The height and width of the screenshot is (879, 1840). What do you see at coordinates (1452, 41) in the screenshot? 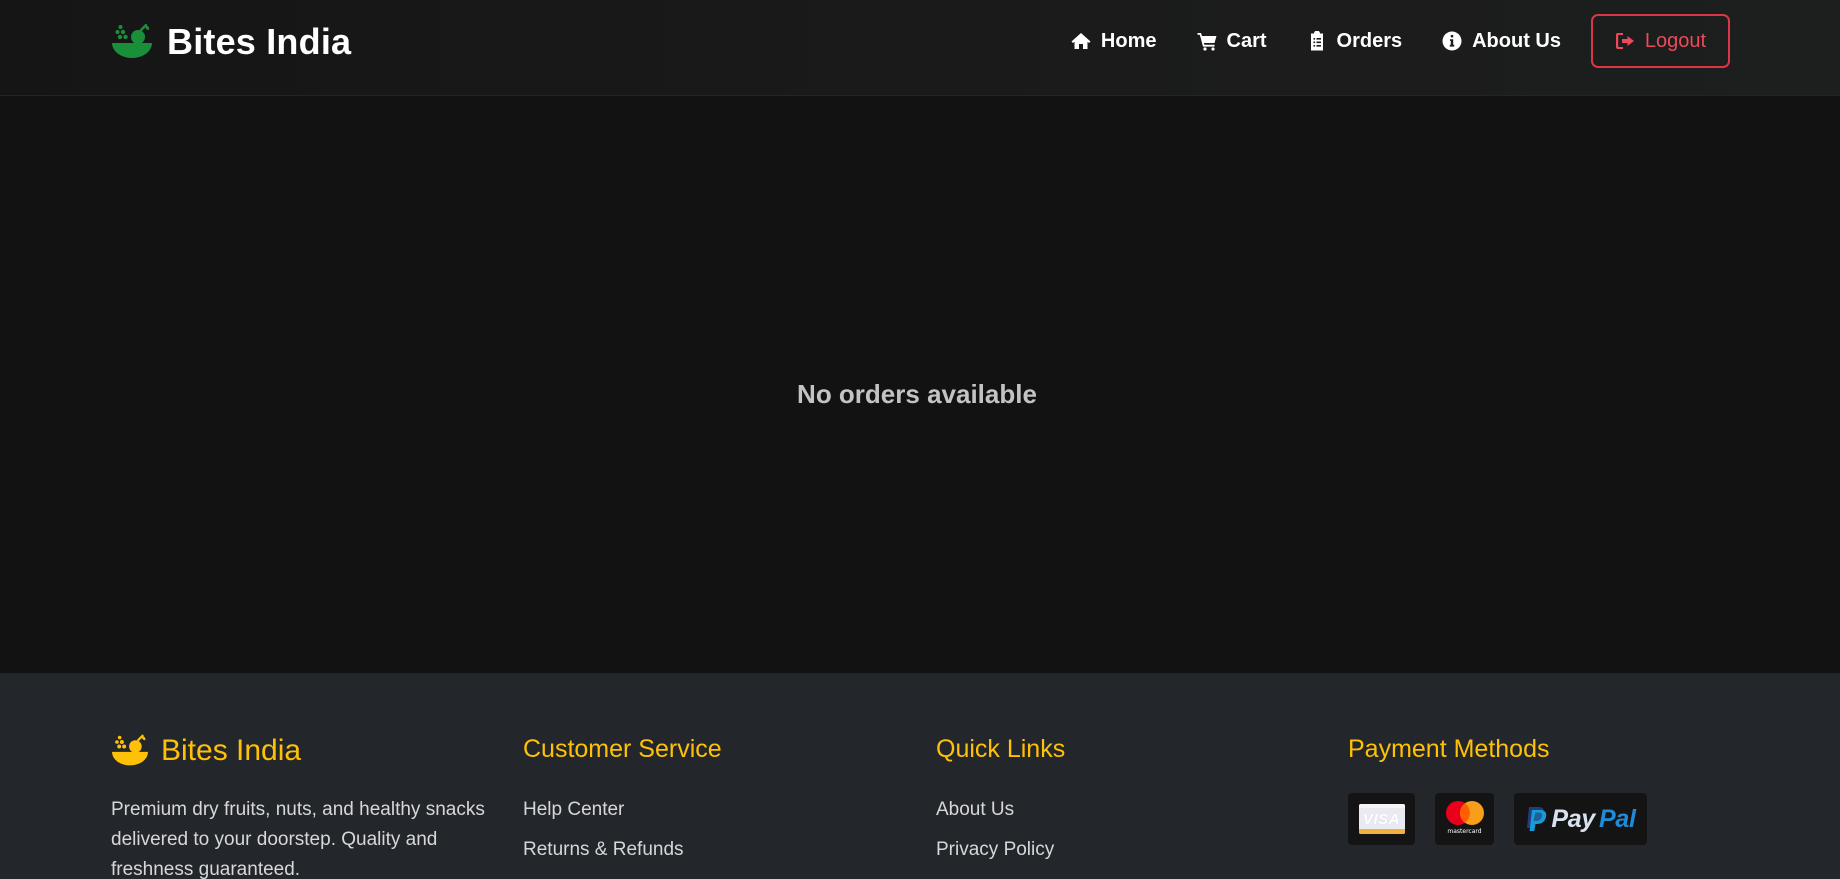
I see `info-icon` at bounding box center [1452, 41].